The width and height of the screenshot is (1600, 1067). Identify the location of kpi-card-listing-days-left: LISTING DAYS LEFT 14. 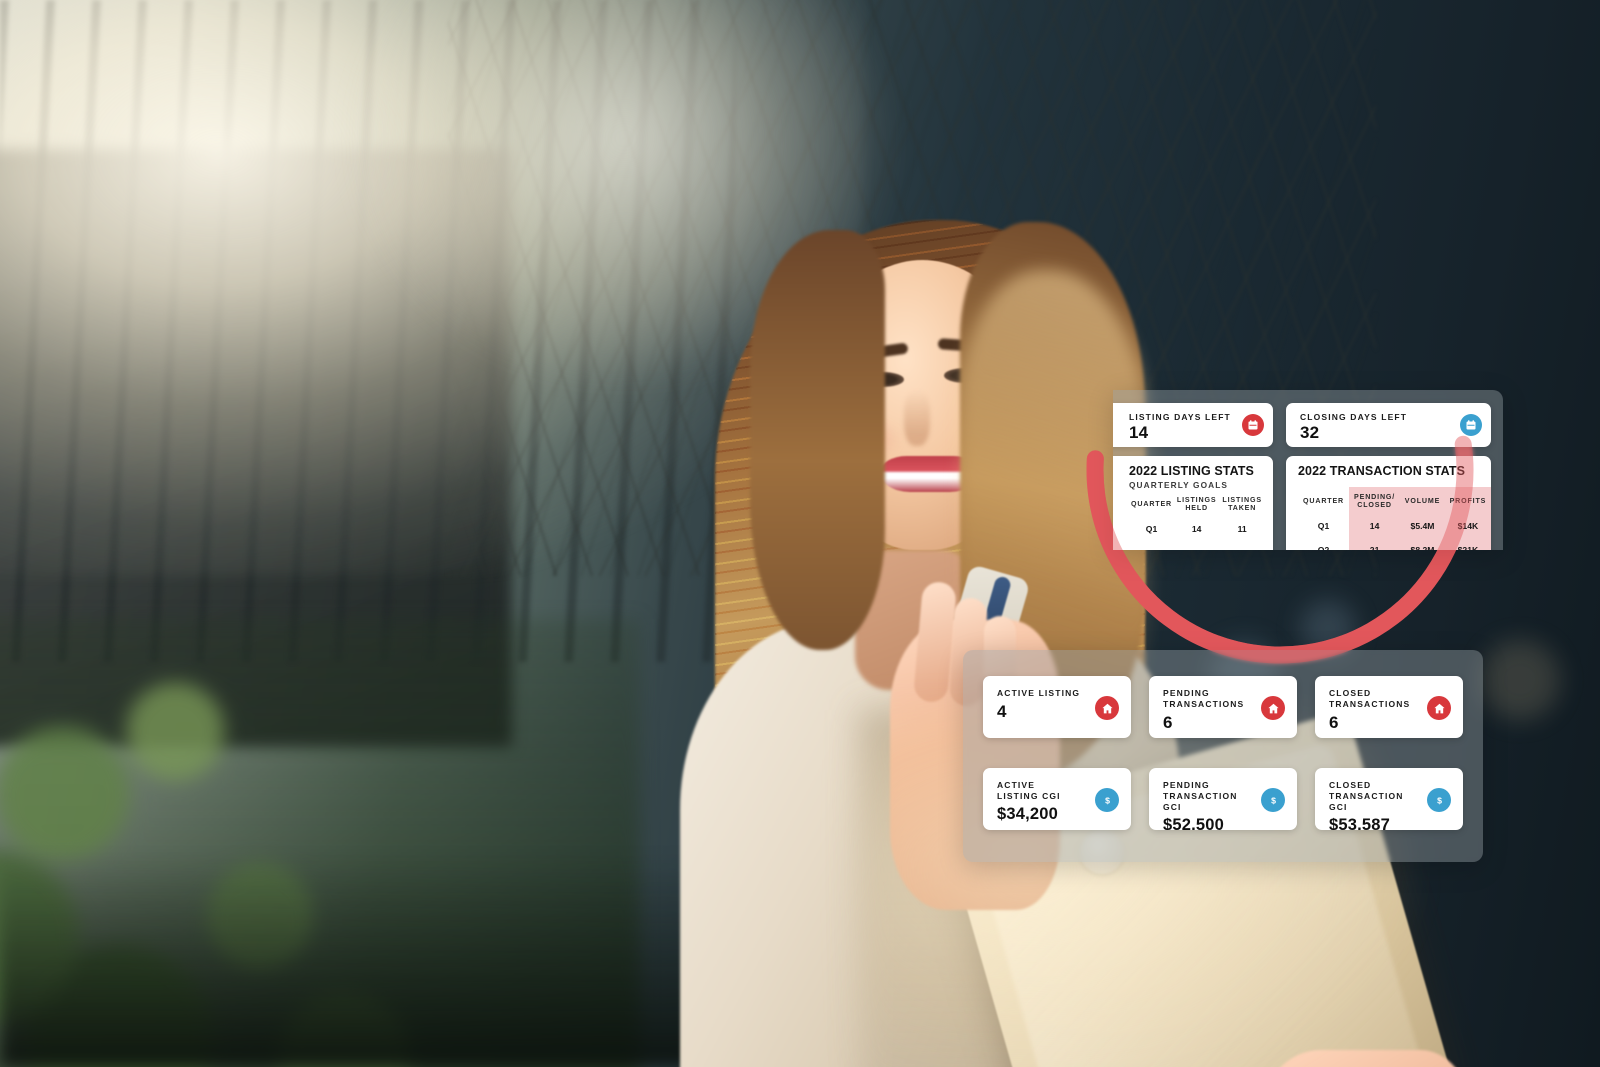
(1193, 425).